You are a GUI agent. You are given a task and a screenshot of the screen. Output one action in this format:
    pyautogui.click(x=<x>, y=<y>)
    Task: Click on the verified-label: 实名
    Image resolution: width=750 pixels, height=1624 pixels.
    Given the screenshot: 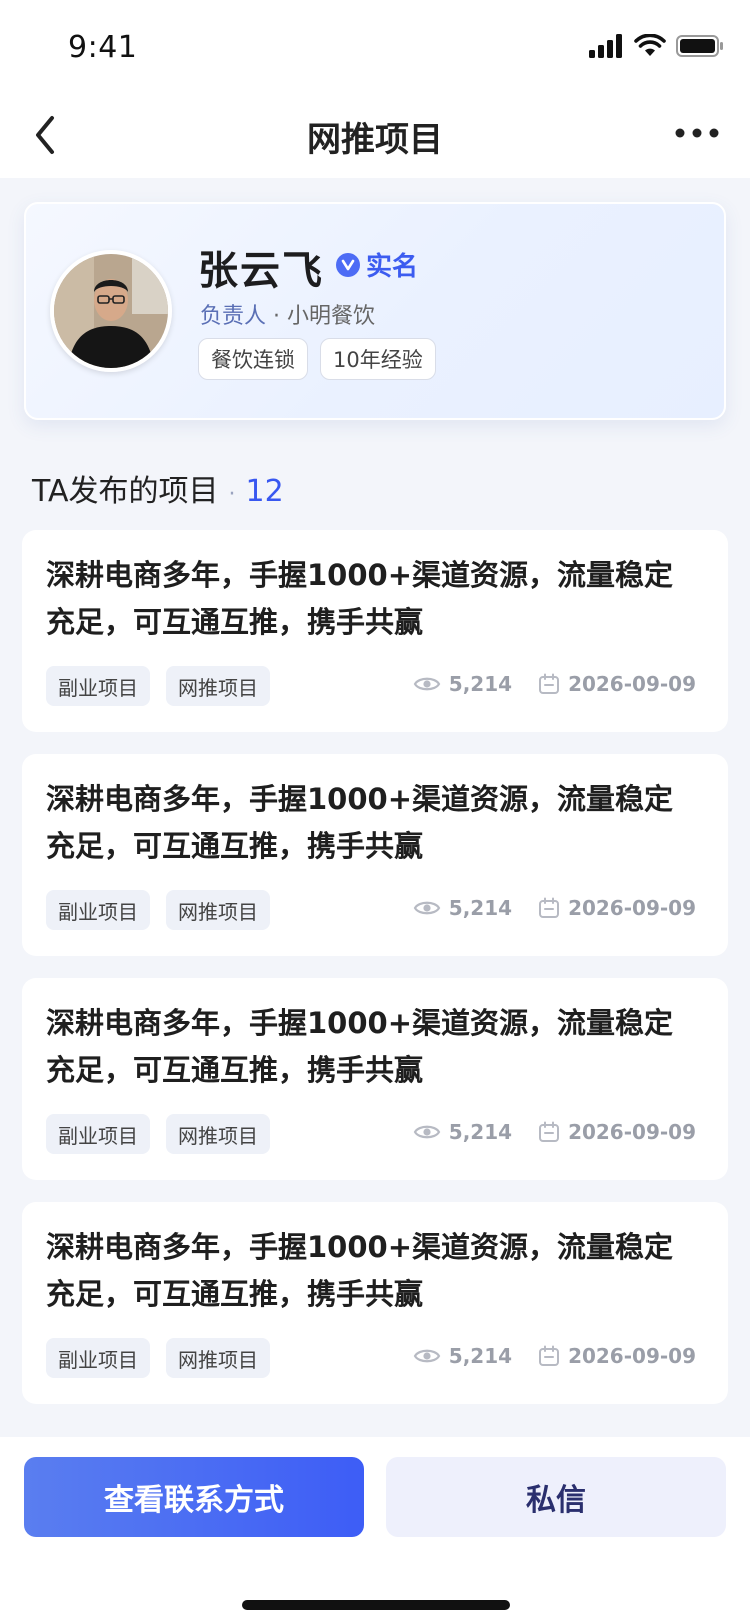 What is the action you would take?
    pyautogui.click(x=392, y=267)
    